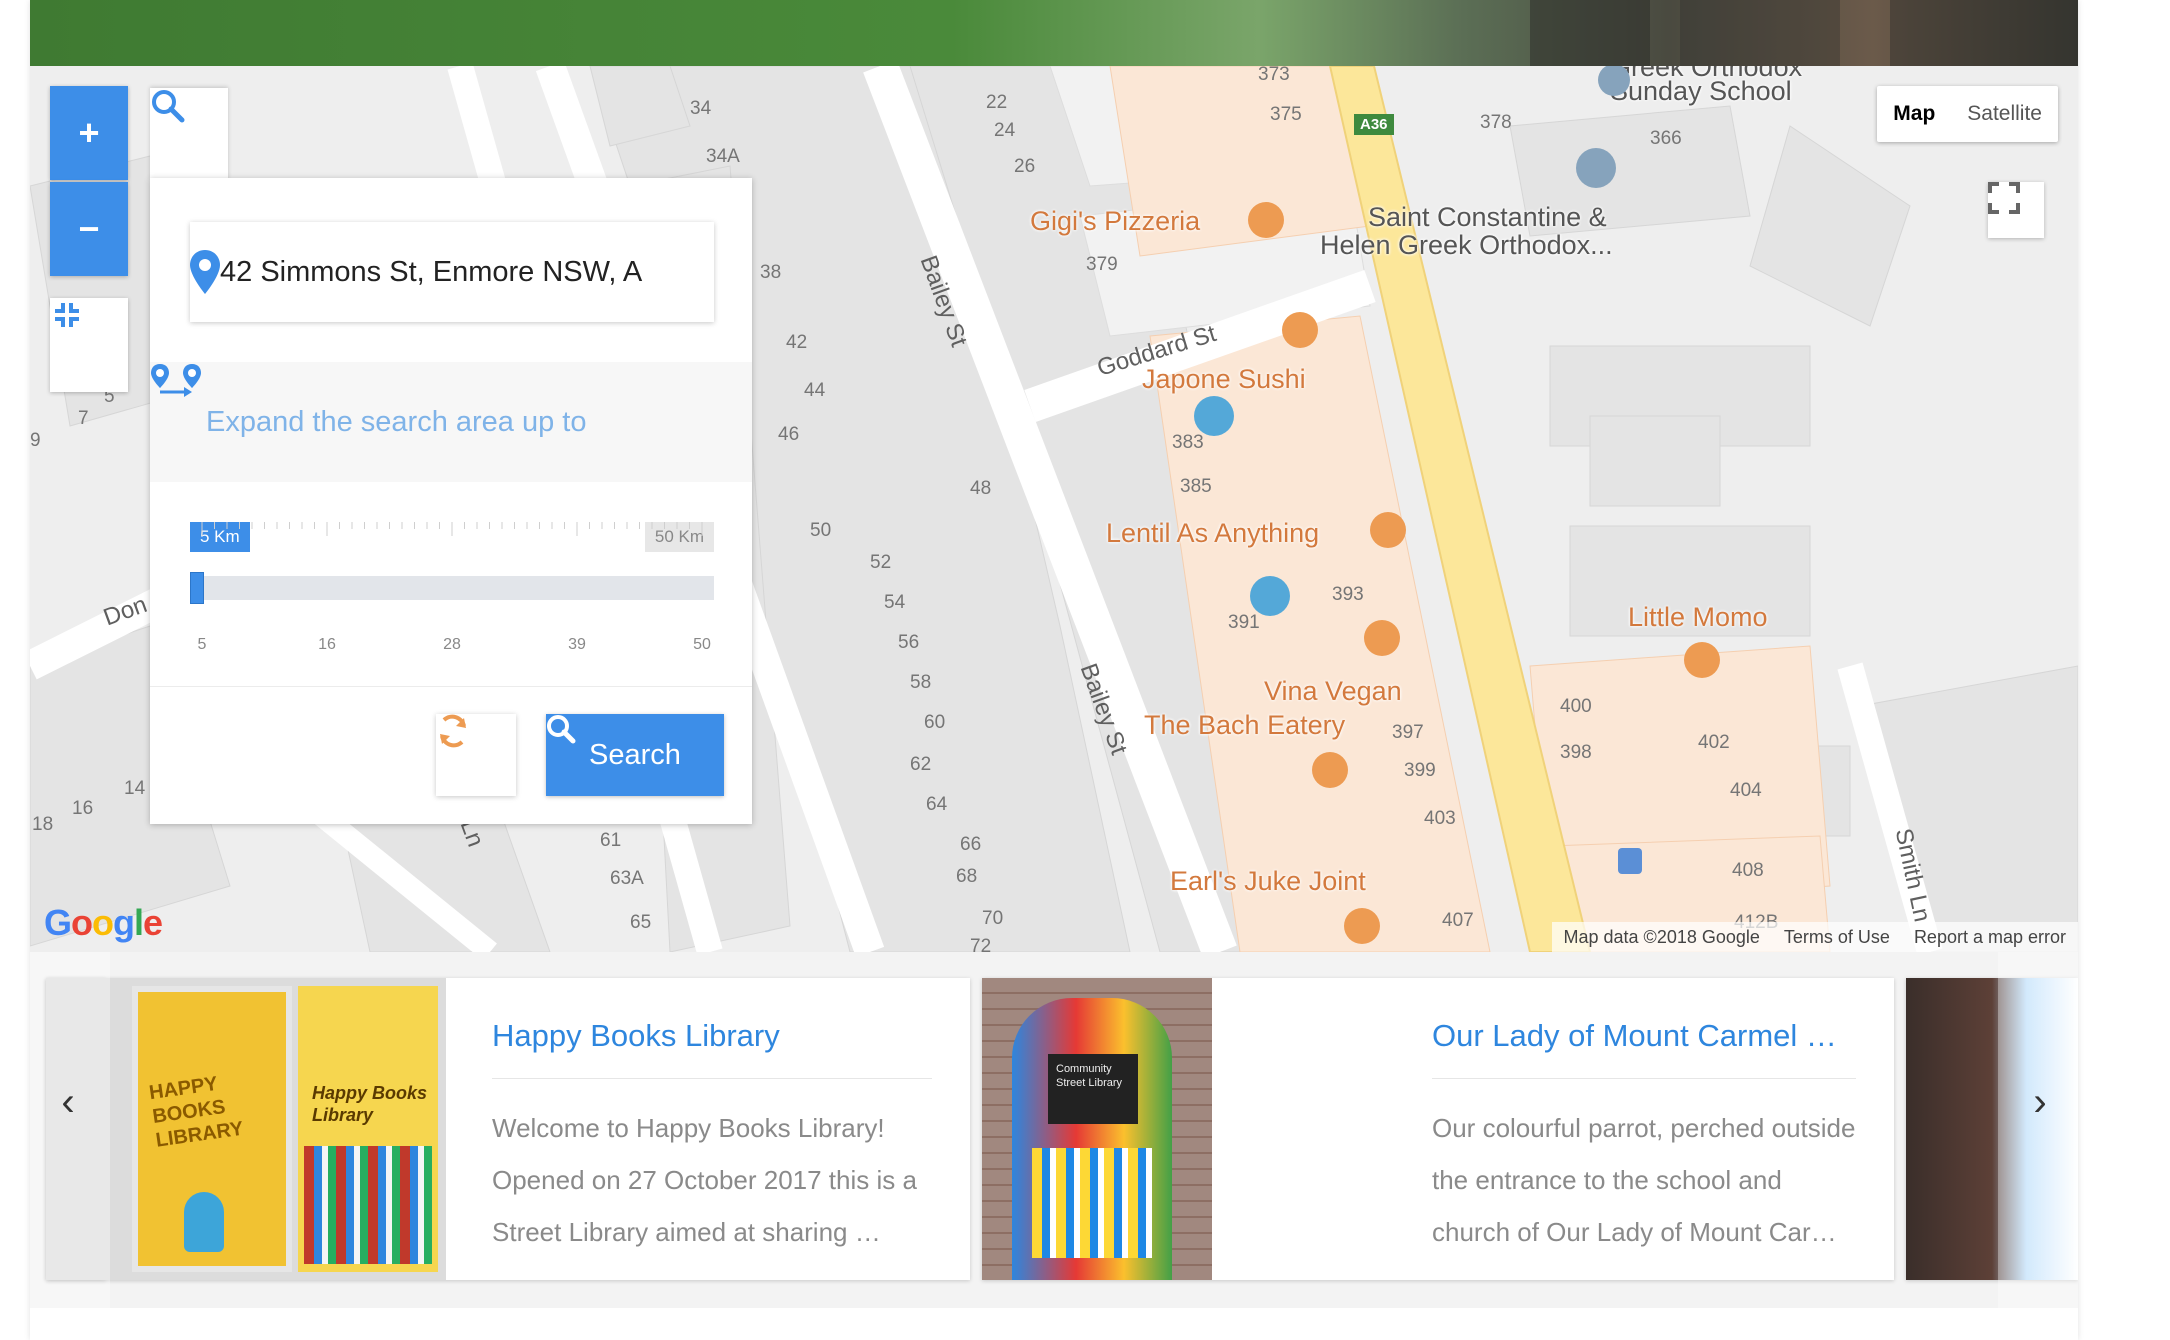 The image size is (2170, 1340). Describe the element at coordinates (935, 722) in the screenshot. I see `house-number: 60` at that location.